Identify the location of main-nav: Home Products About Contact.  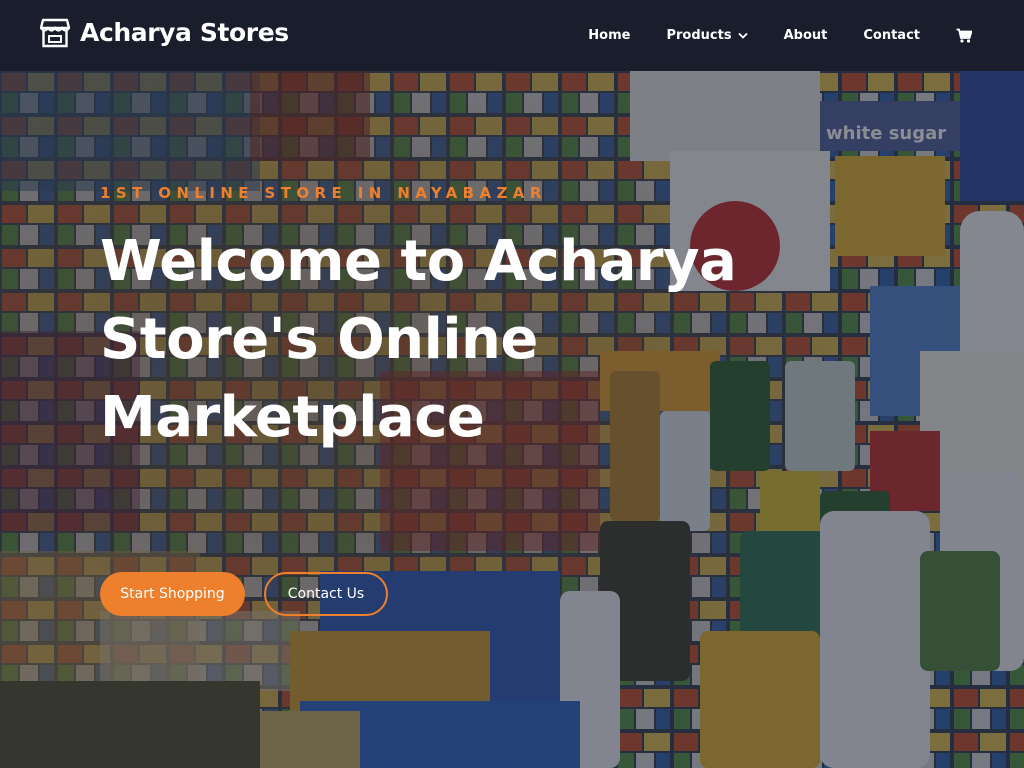
(780, 35).